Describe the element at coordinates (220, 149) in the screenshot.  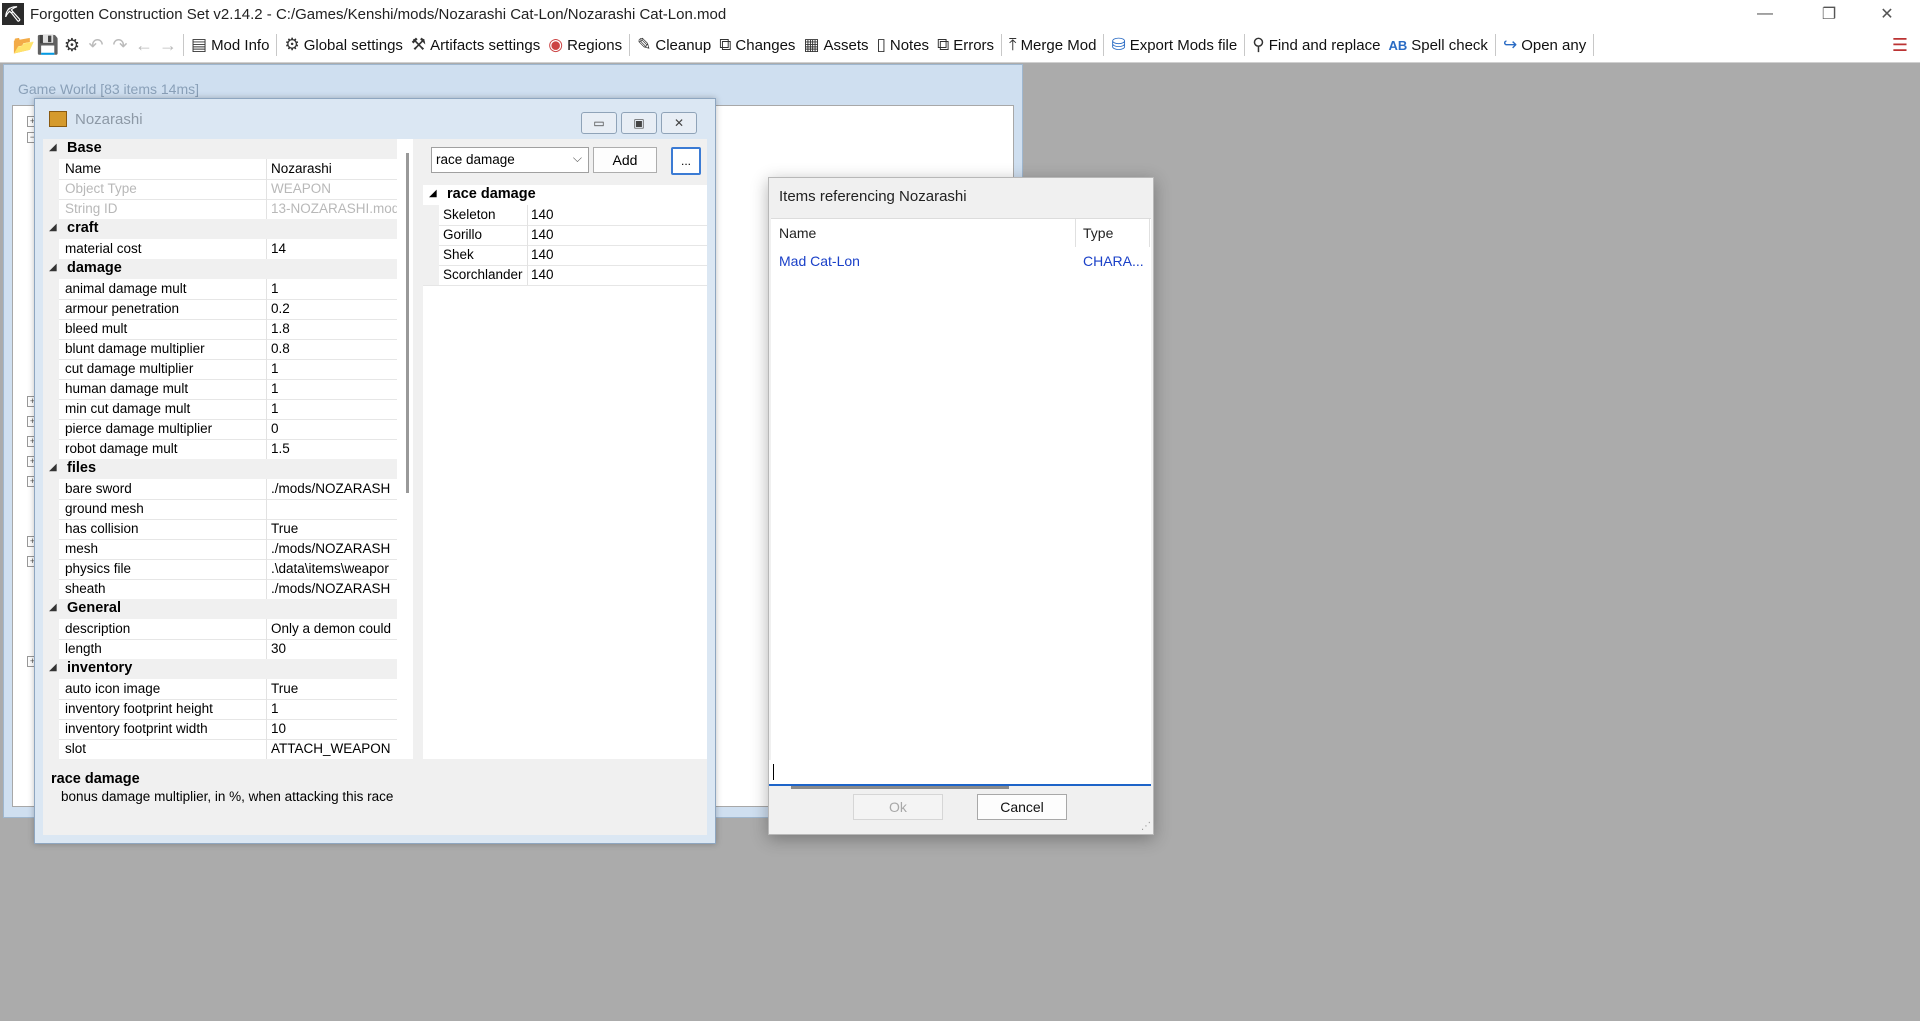
I see `property-category: ◢ Base` at that location.